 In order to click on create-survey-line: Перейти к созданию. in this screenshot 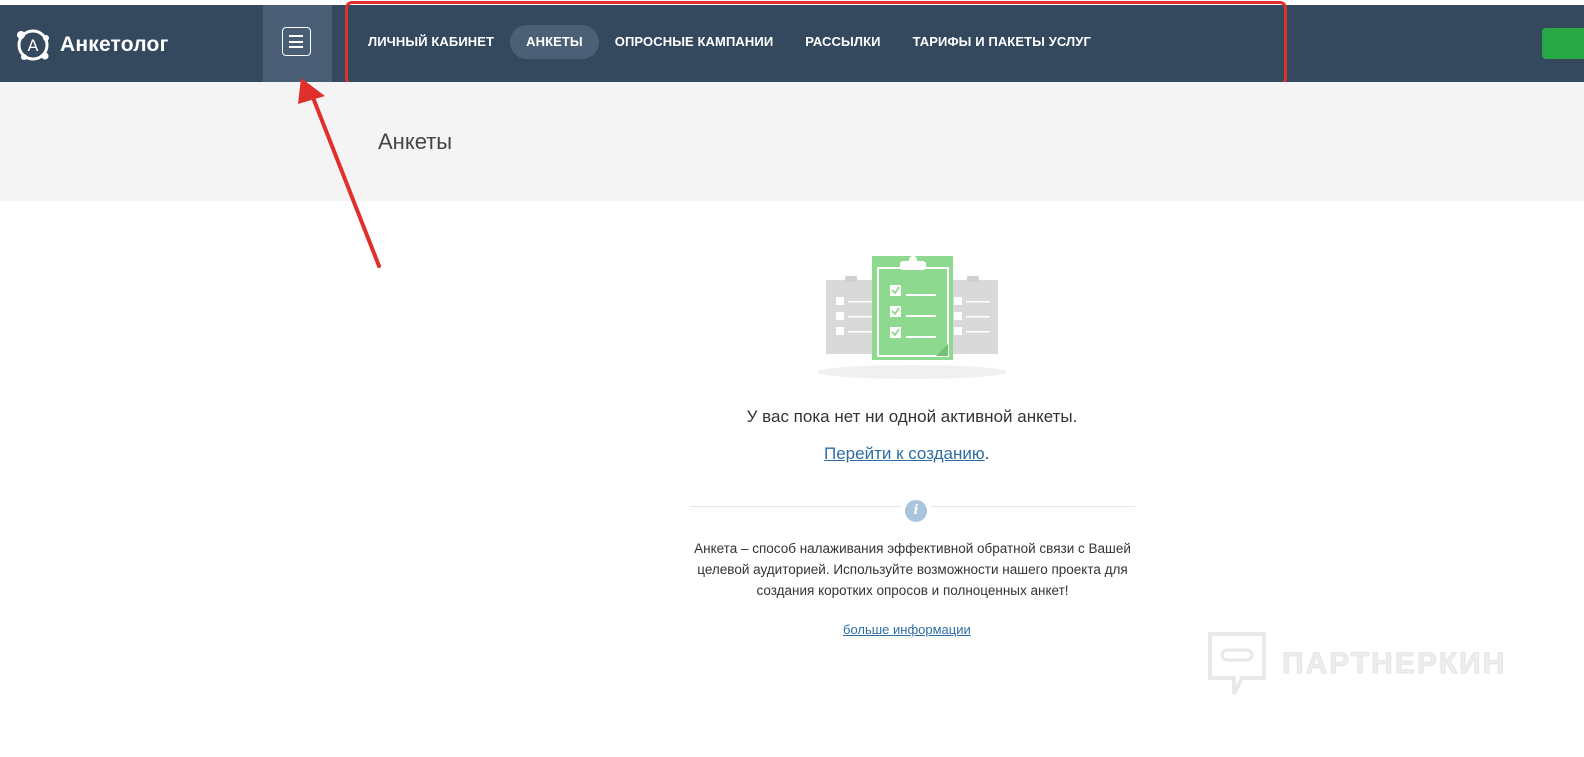, I will do `click(906, 454)`.